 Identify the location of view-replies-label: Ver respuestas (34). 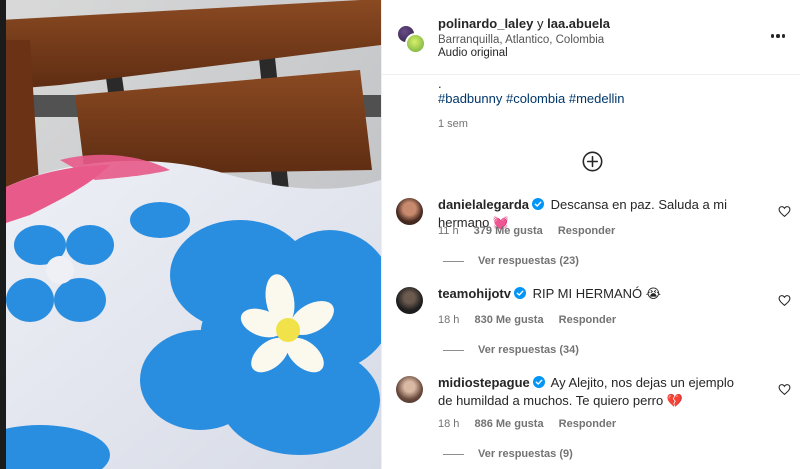
(528, 350).